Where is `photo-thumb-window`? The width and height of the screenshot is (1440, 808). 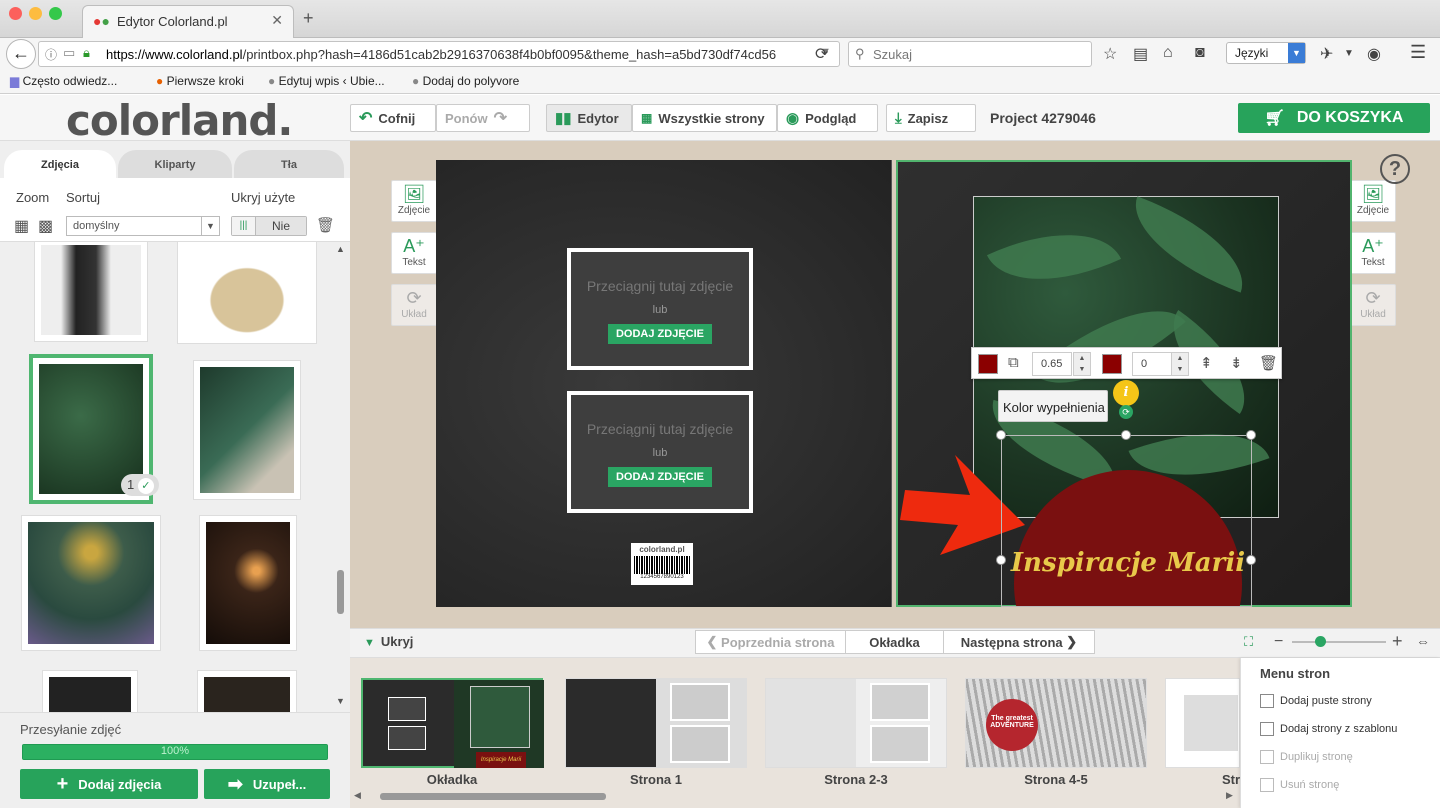 photo-thumb-window is located at coordinates (90, 691).